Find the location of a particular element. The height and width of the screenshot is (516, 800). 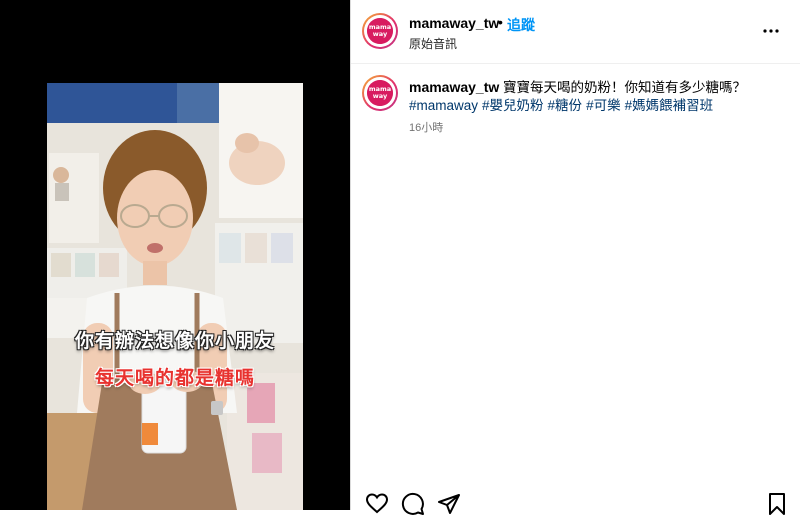

header-avatar: mama way is located at coordinates (380, 31).